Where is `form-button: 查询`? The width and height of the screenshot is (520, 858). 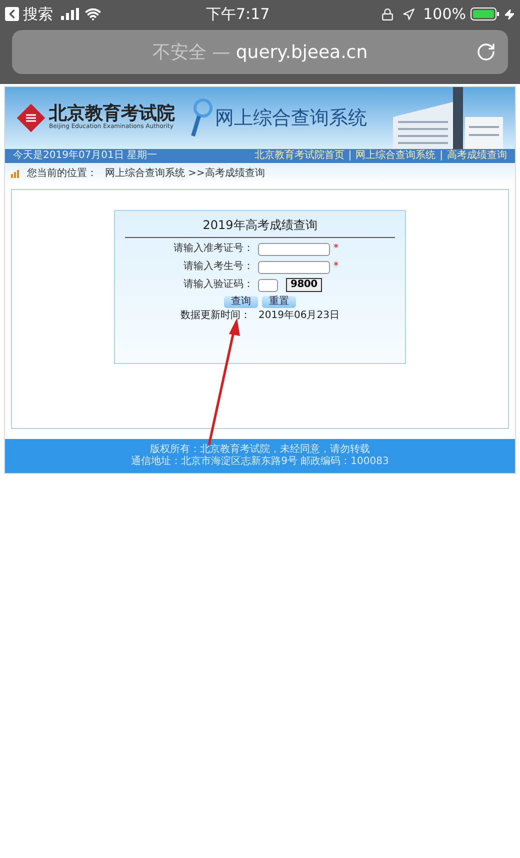
form-button: 查询 is located at coordinates (241, 302).